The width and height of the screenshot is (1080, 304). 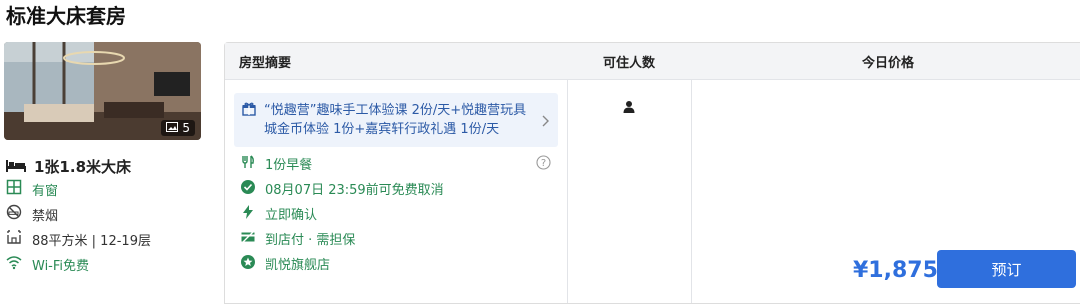 I want to click on rate-item-payment: 到店付 · 需担保, so click(x=298, y=238).